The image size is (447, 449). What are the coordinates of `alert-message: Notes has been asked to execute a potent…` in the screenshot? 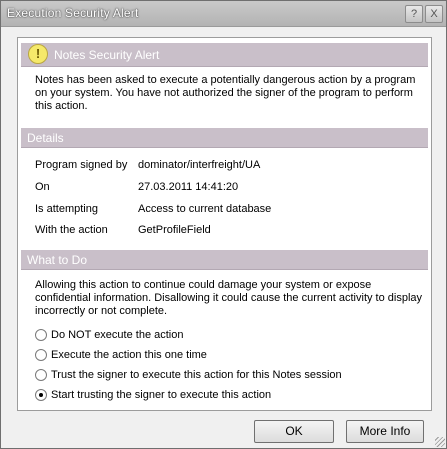 It's located at (225, 93).